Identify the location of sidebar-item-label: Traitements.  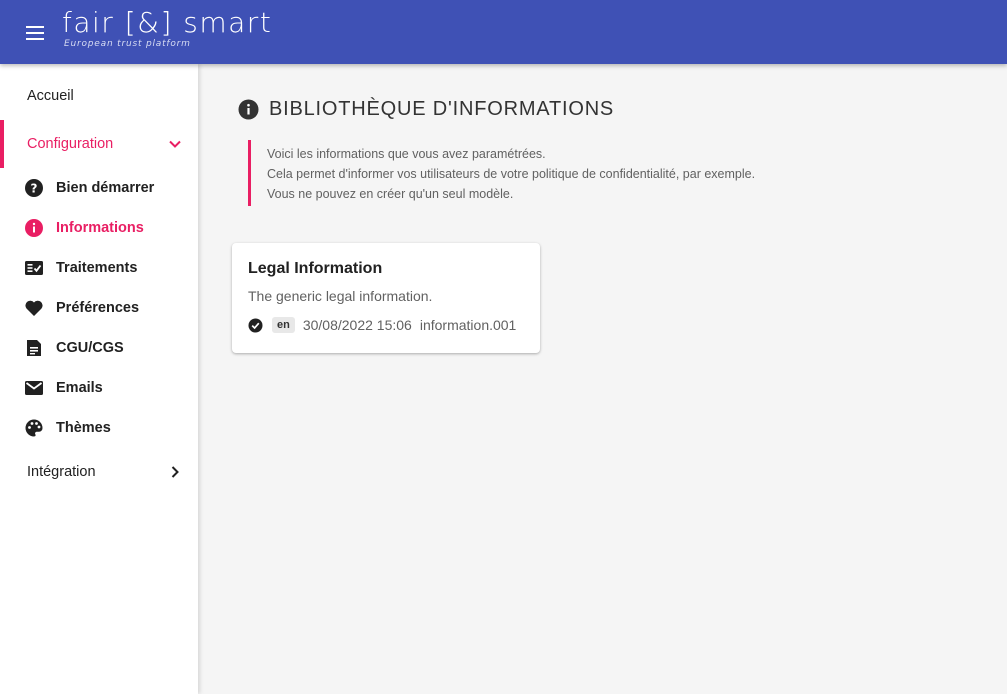
(97, 268).